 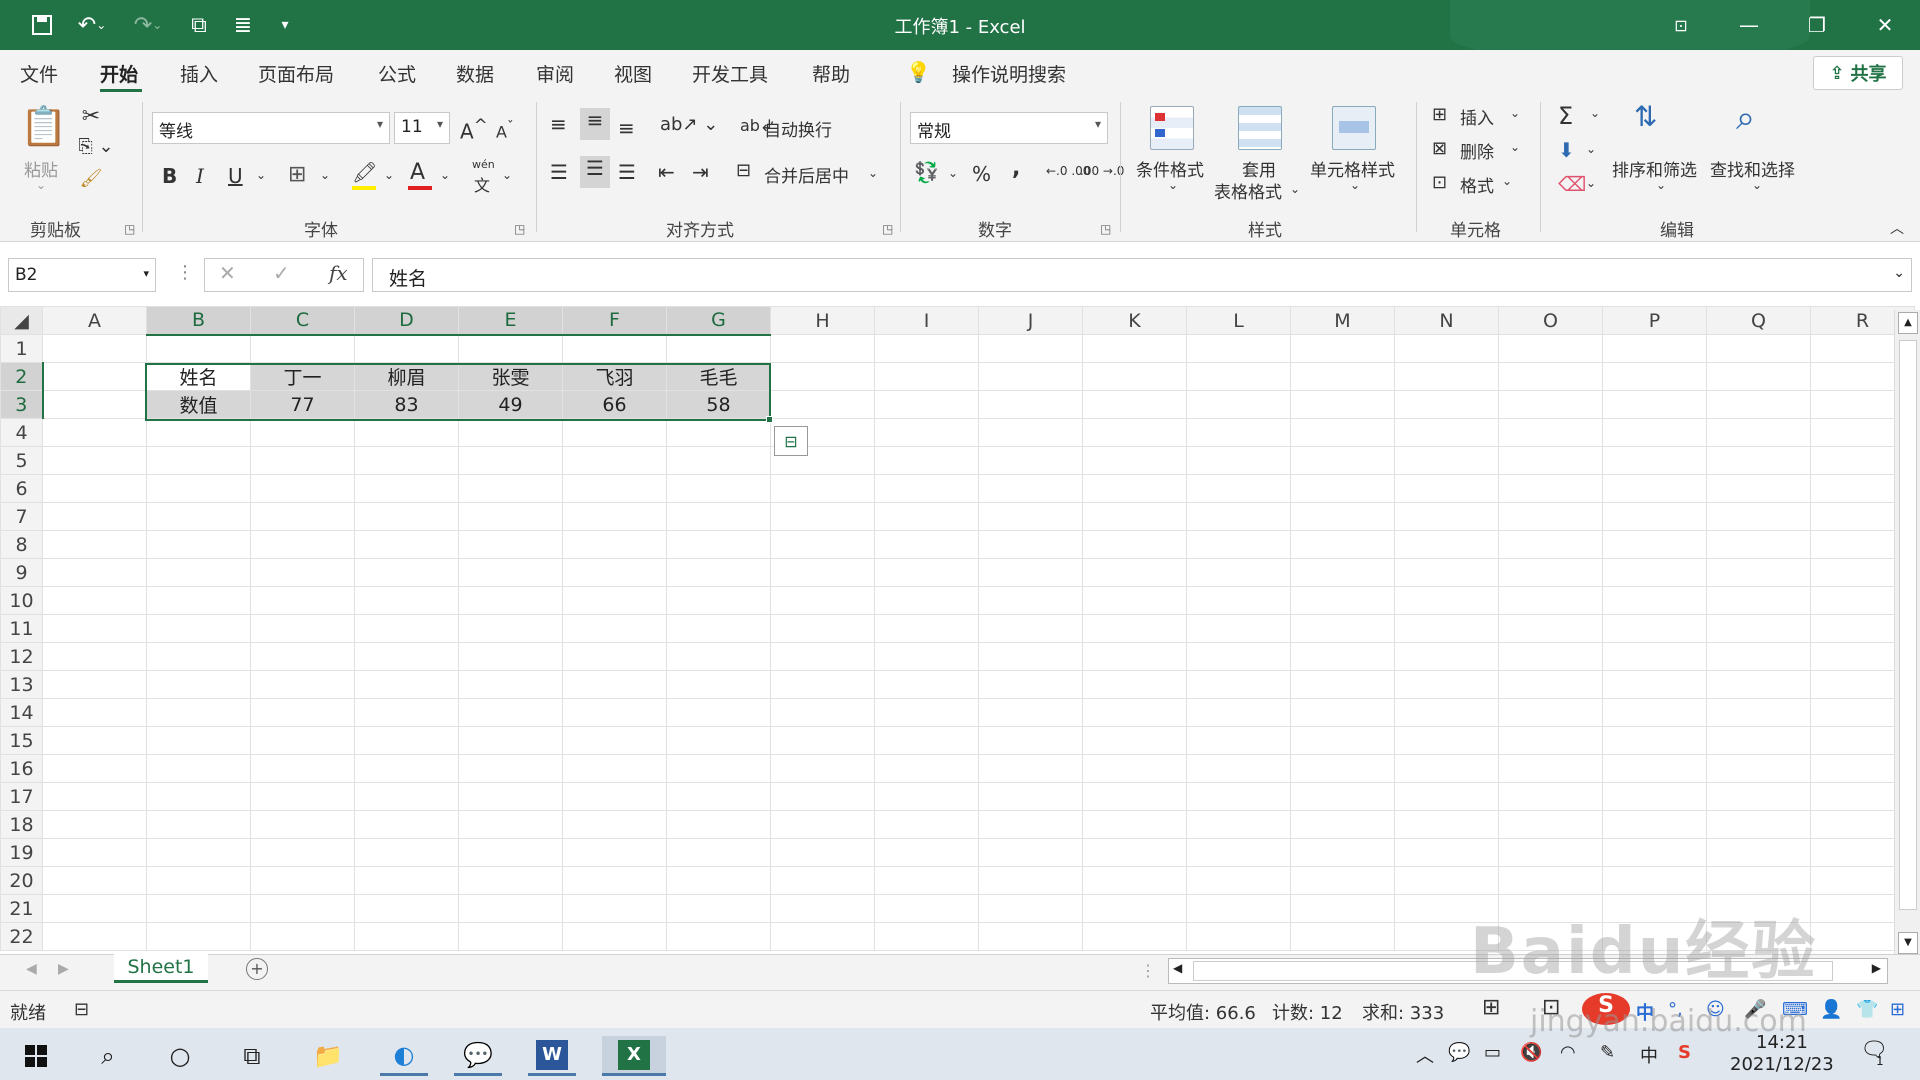 What do you see at coordinates (91, 116) in the screenshot?
I see `cut-icon: ✂` at bounding box center [91, 116].